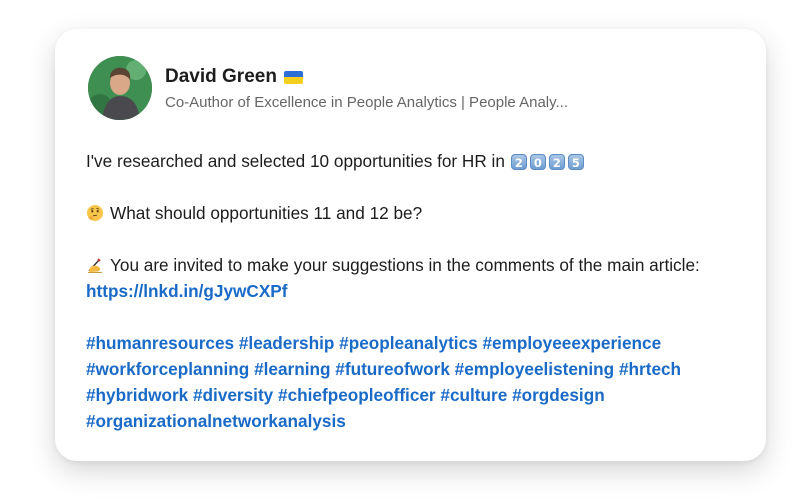 The width and height of the screenshot is (800, 503). I want to click on avatar, so click(120, 88).